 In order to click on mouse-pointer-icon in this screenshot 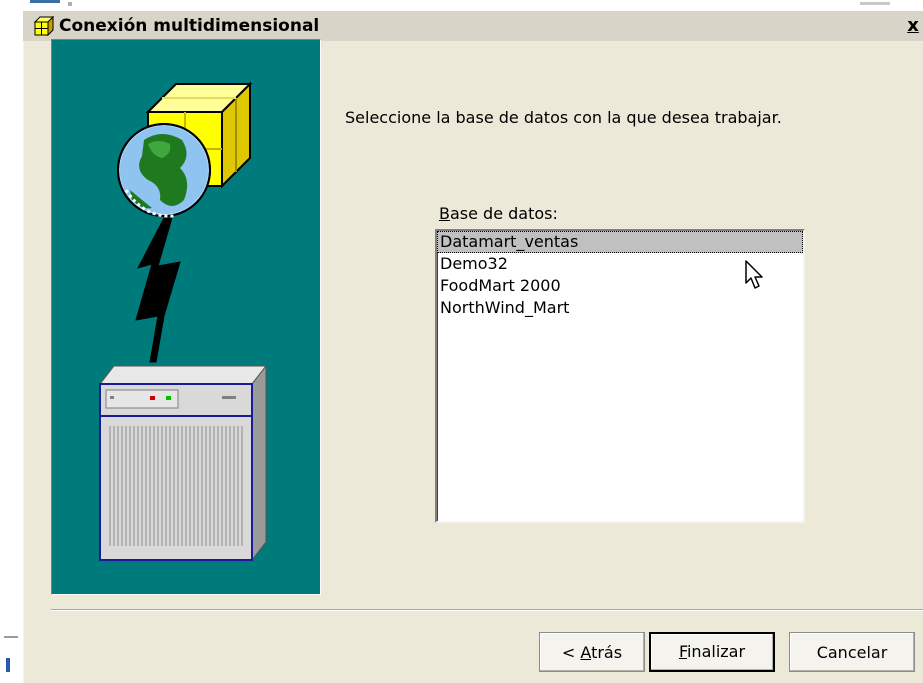, I will do `click(755, 276)`.